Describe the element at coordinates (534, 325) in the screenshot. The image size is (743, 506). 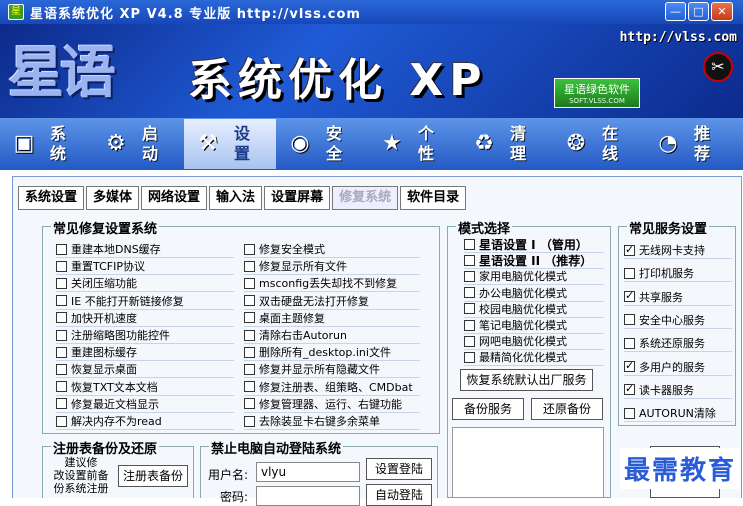
I see `mode-option: 笔记电脑优化模式` at that location.